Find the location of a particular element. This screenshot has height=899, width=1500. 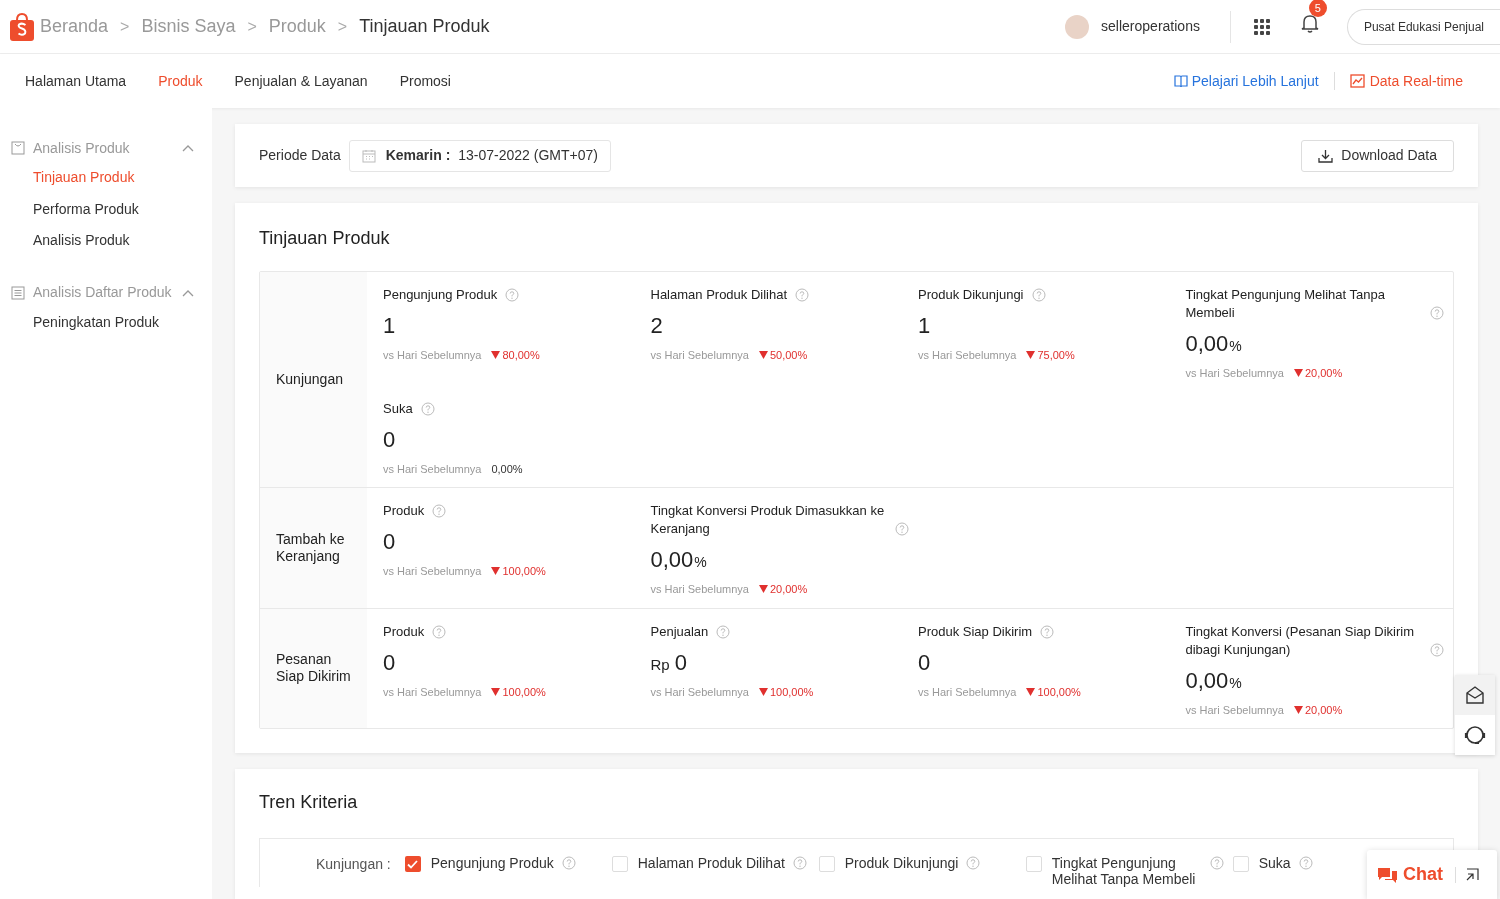

metric-label: Produk Dikunjungi is located at coordinates (971, 295).